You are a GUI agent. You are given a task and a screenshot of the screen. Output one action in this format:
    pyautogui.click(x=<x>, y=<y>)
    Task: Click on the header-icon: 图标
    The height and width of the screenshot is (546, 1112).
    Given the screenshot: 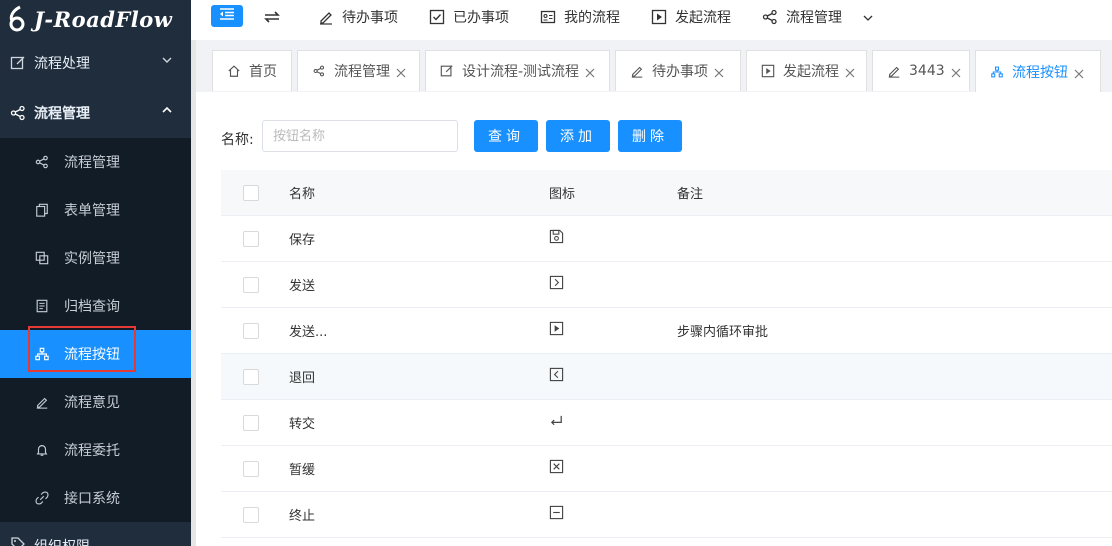 What is the action you would take?
    pyautogui.click(x=562, y=194)
    